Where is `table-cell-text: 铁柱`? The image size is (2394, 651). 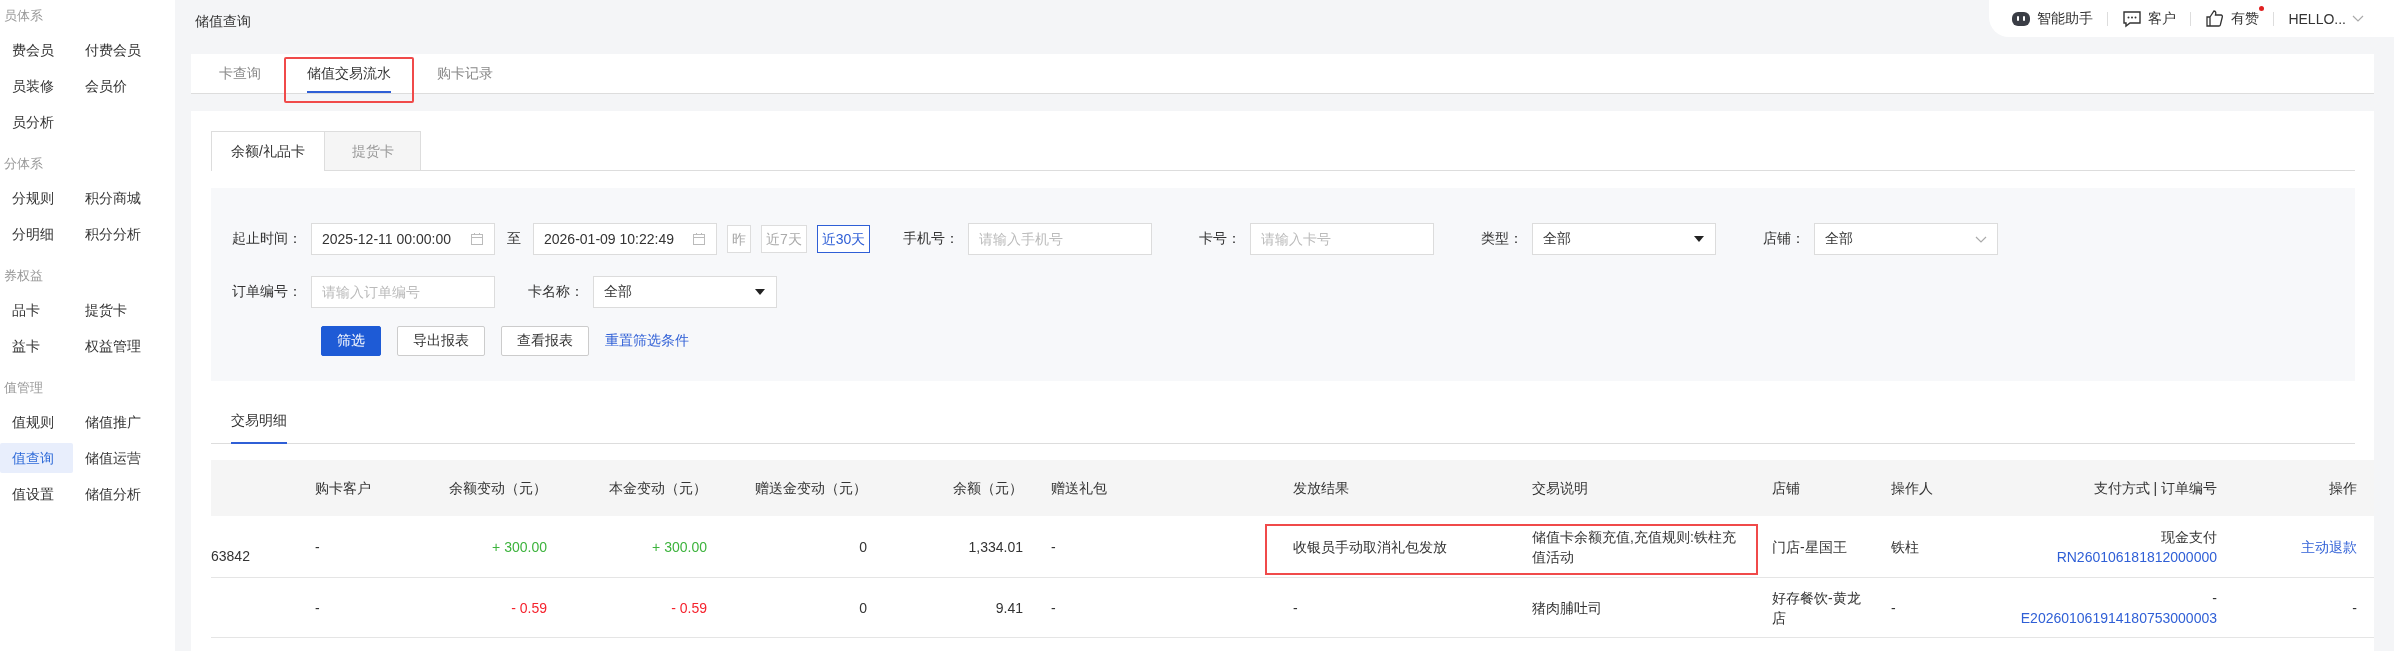 table-cell-text: 铁柱 is located at coordinates (1905, 547).